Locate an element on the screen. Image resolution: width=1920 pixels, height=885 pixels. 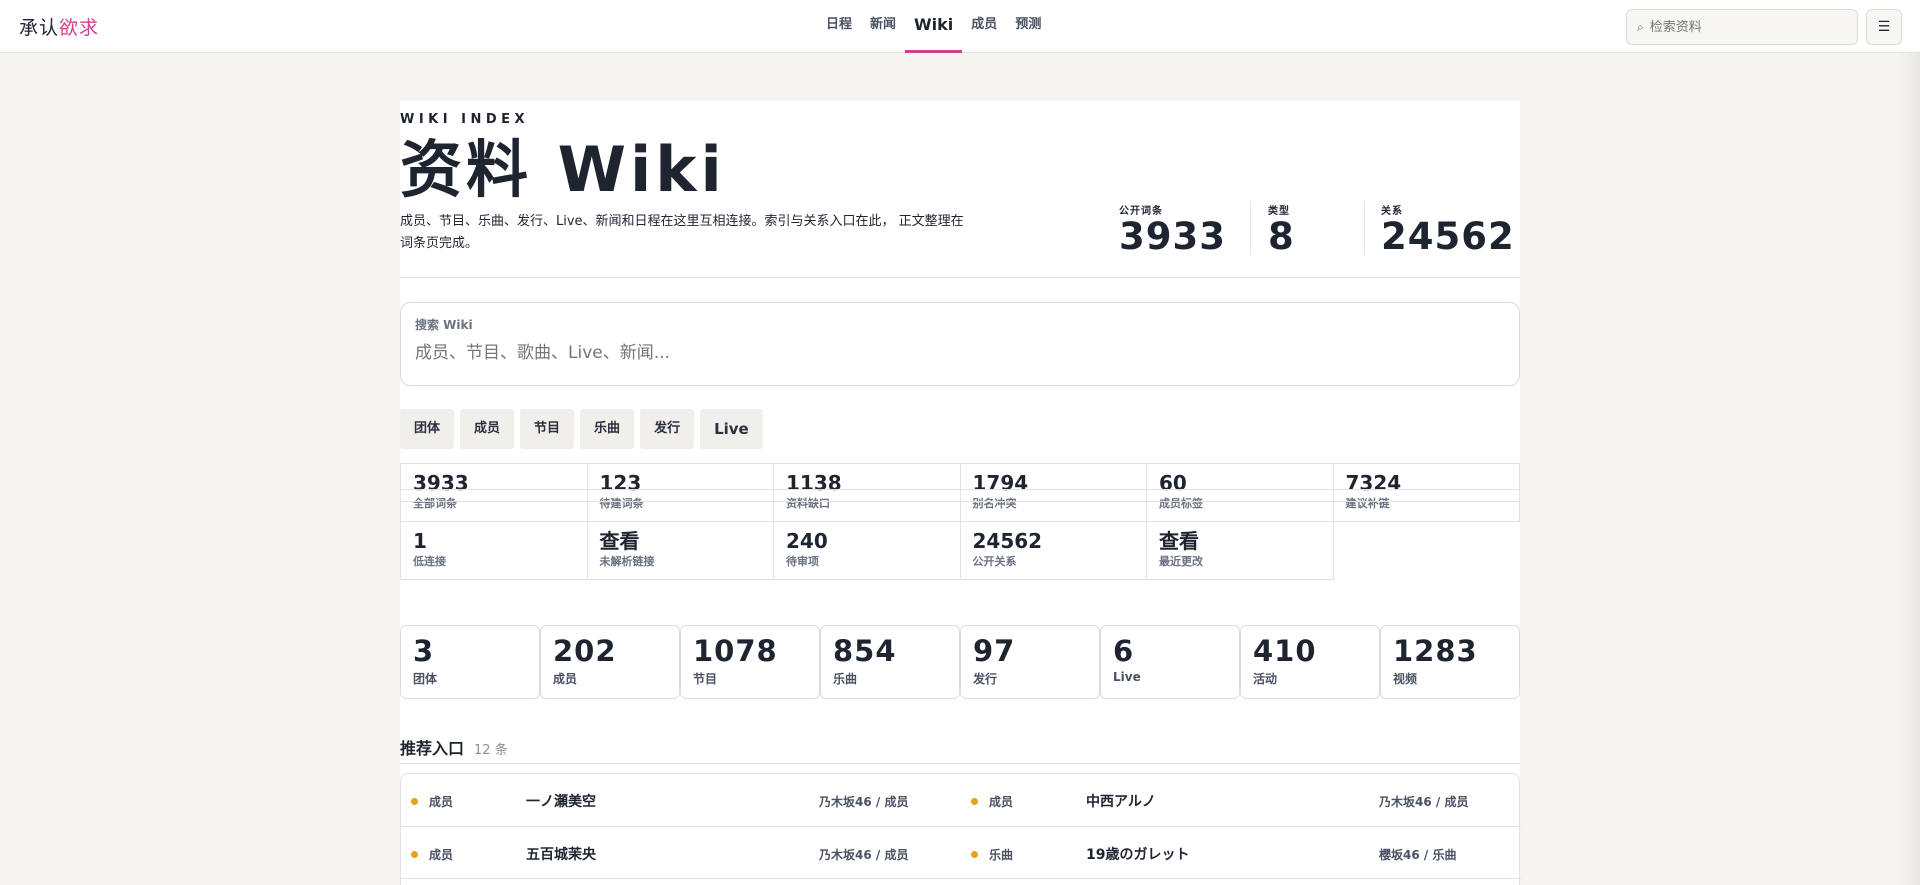
type-card-song: 854 乐曲 is located at coordinates (890, 662).